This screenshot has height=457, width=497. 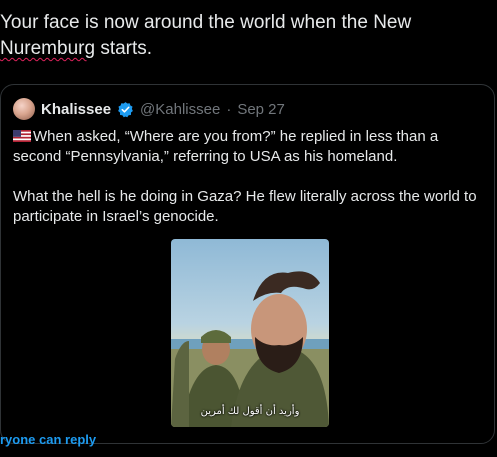 I want to click on video-thumbnail: وأريد أن أقول لك أمرين, so click(x=250, y=333).